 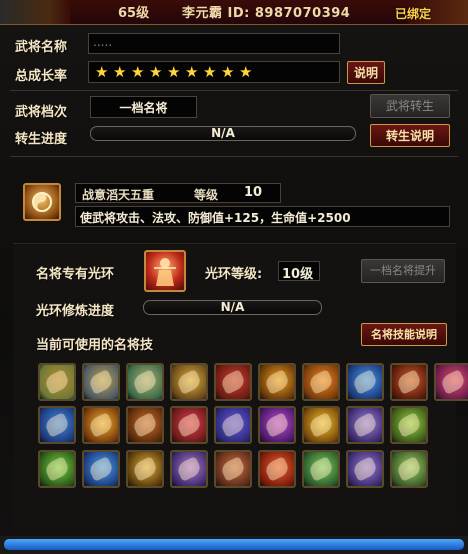 I want to click on warrior-aura-icon, so click(x=165, y=272).